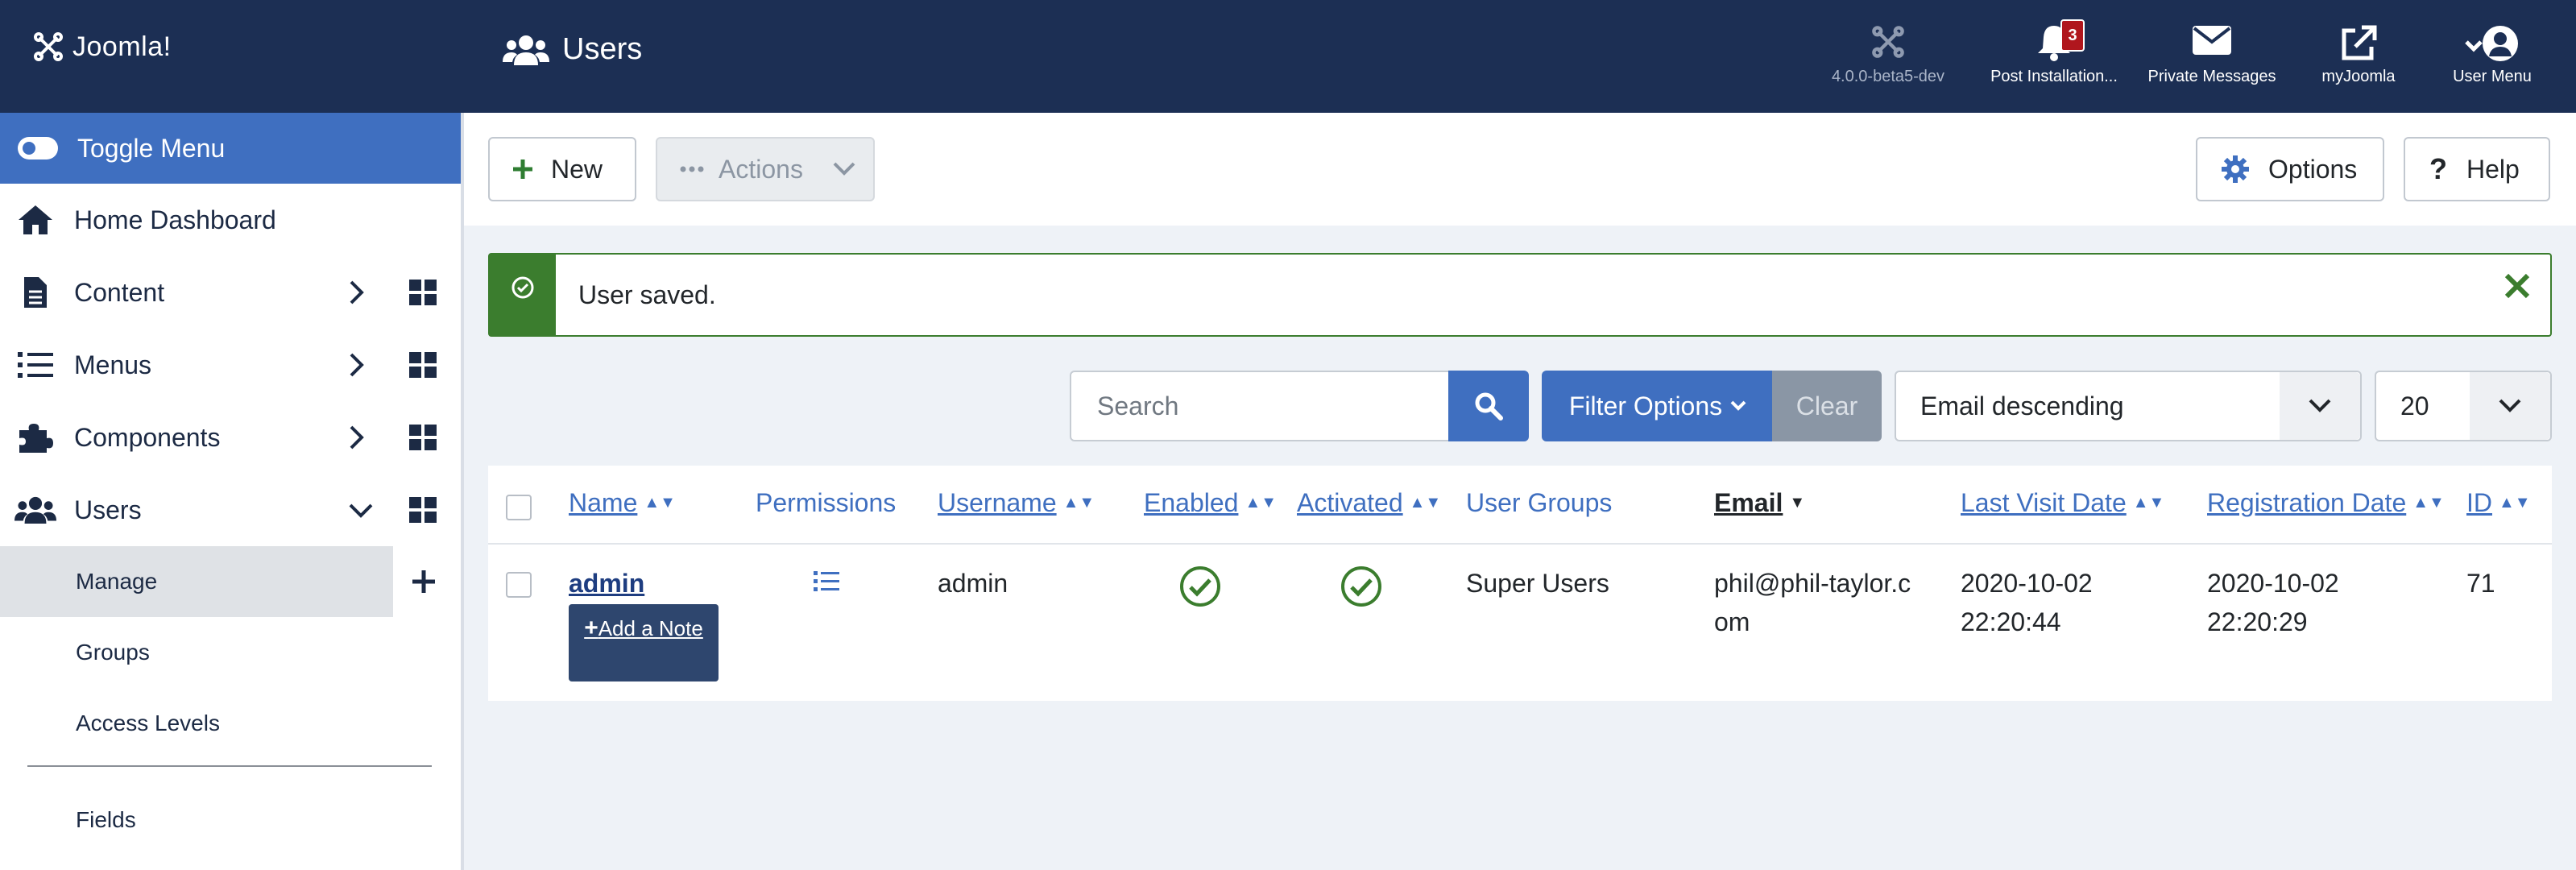 The width and height of the screenshot is (2576, 870). I want to click on search-icon, so click(1489, 406).